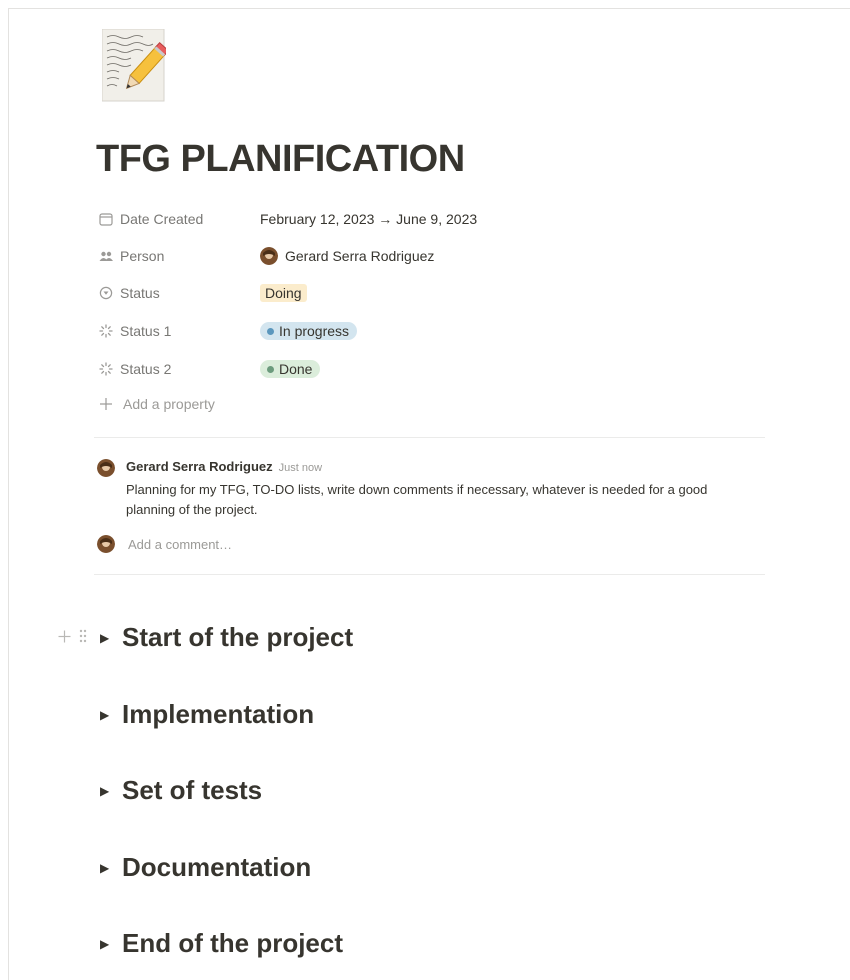 The height and width of the screenshot is (980, 850). Describe the element at coordinates (296, 369) in the screenshot. I see `pill-label: Done` at that location.